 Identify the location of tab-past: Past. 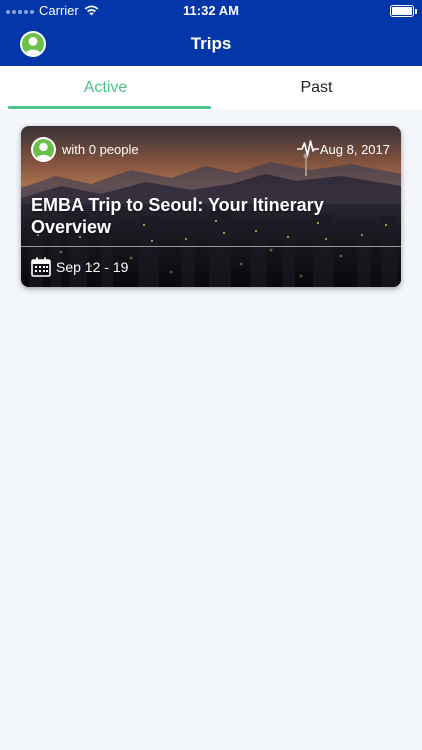
(316, 88).